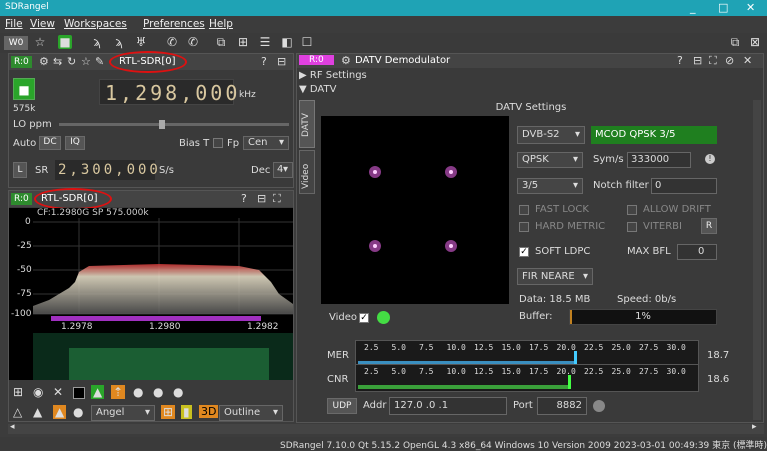 The height and width of the screenshot is (451, 767). I want to click on restore-workspace-icon: ⧉, so click(735, 42).